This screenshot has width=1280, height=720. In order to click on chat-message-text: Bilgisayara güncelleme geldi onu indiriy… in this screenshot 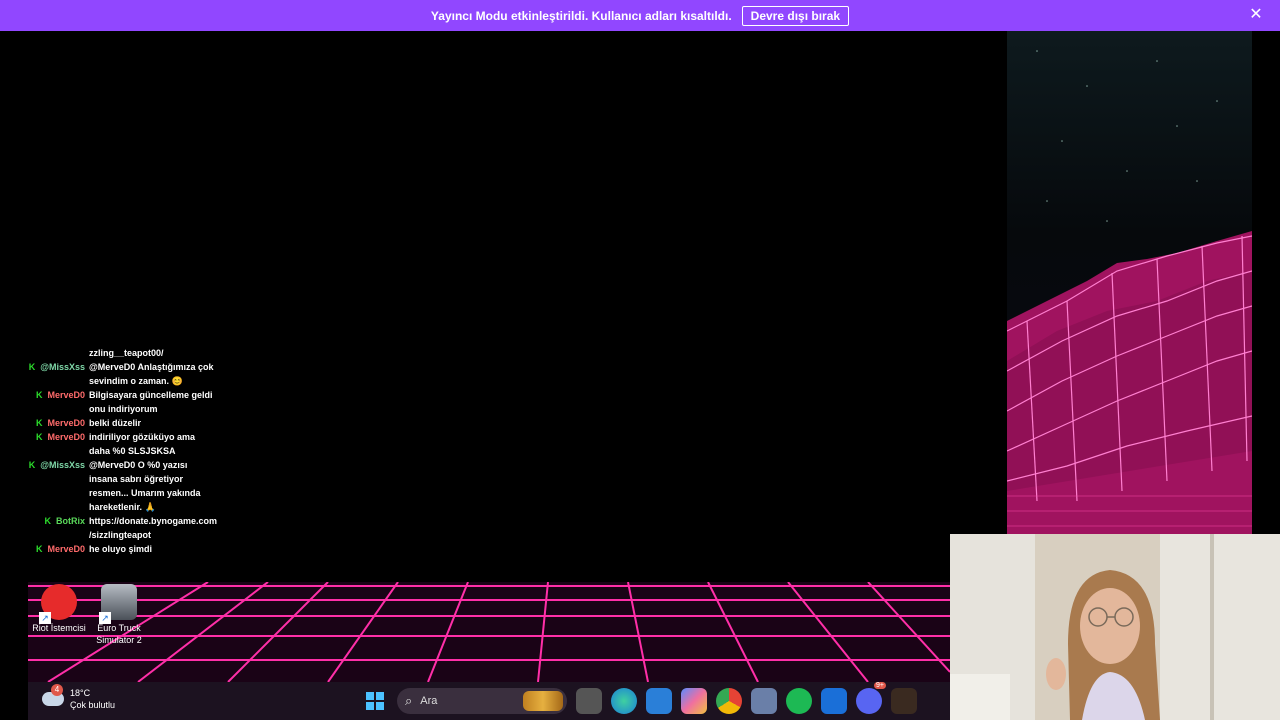, I will do `click(151, 402)`.